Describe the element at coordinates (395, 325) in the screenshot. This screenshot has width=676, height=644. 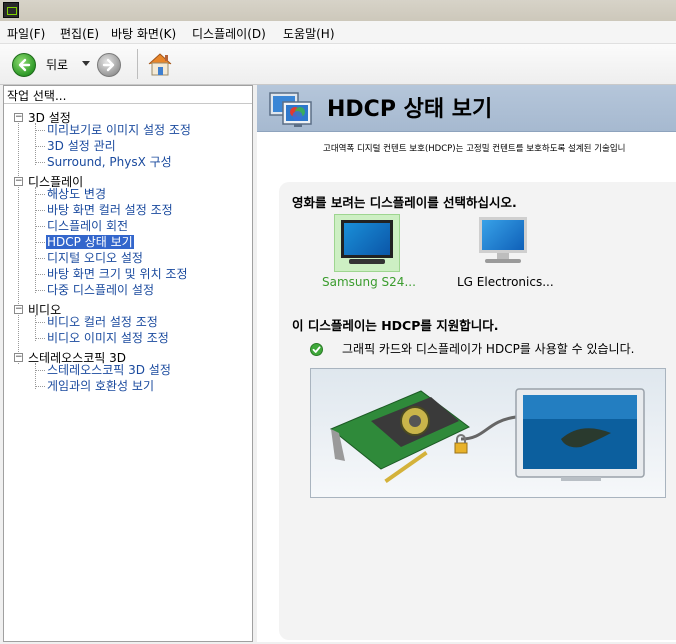
I see `hdcp-support-heading: 이 디스플레이는 HDCP를 지원합니다.` at that location.